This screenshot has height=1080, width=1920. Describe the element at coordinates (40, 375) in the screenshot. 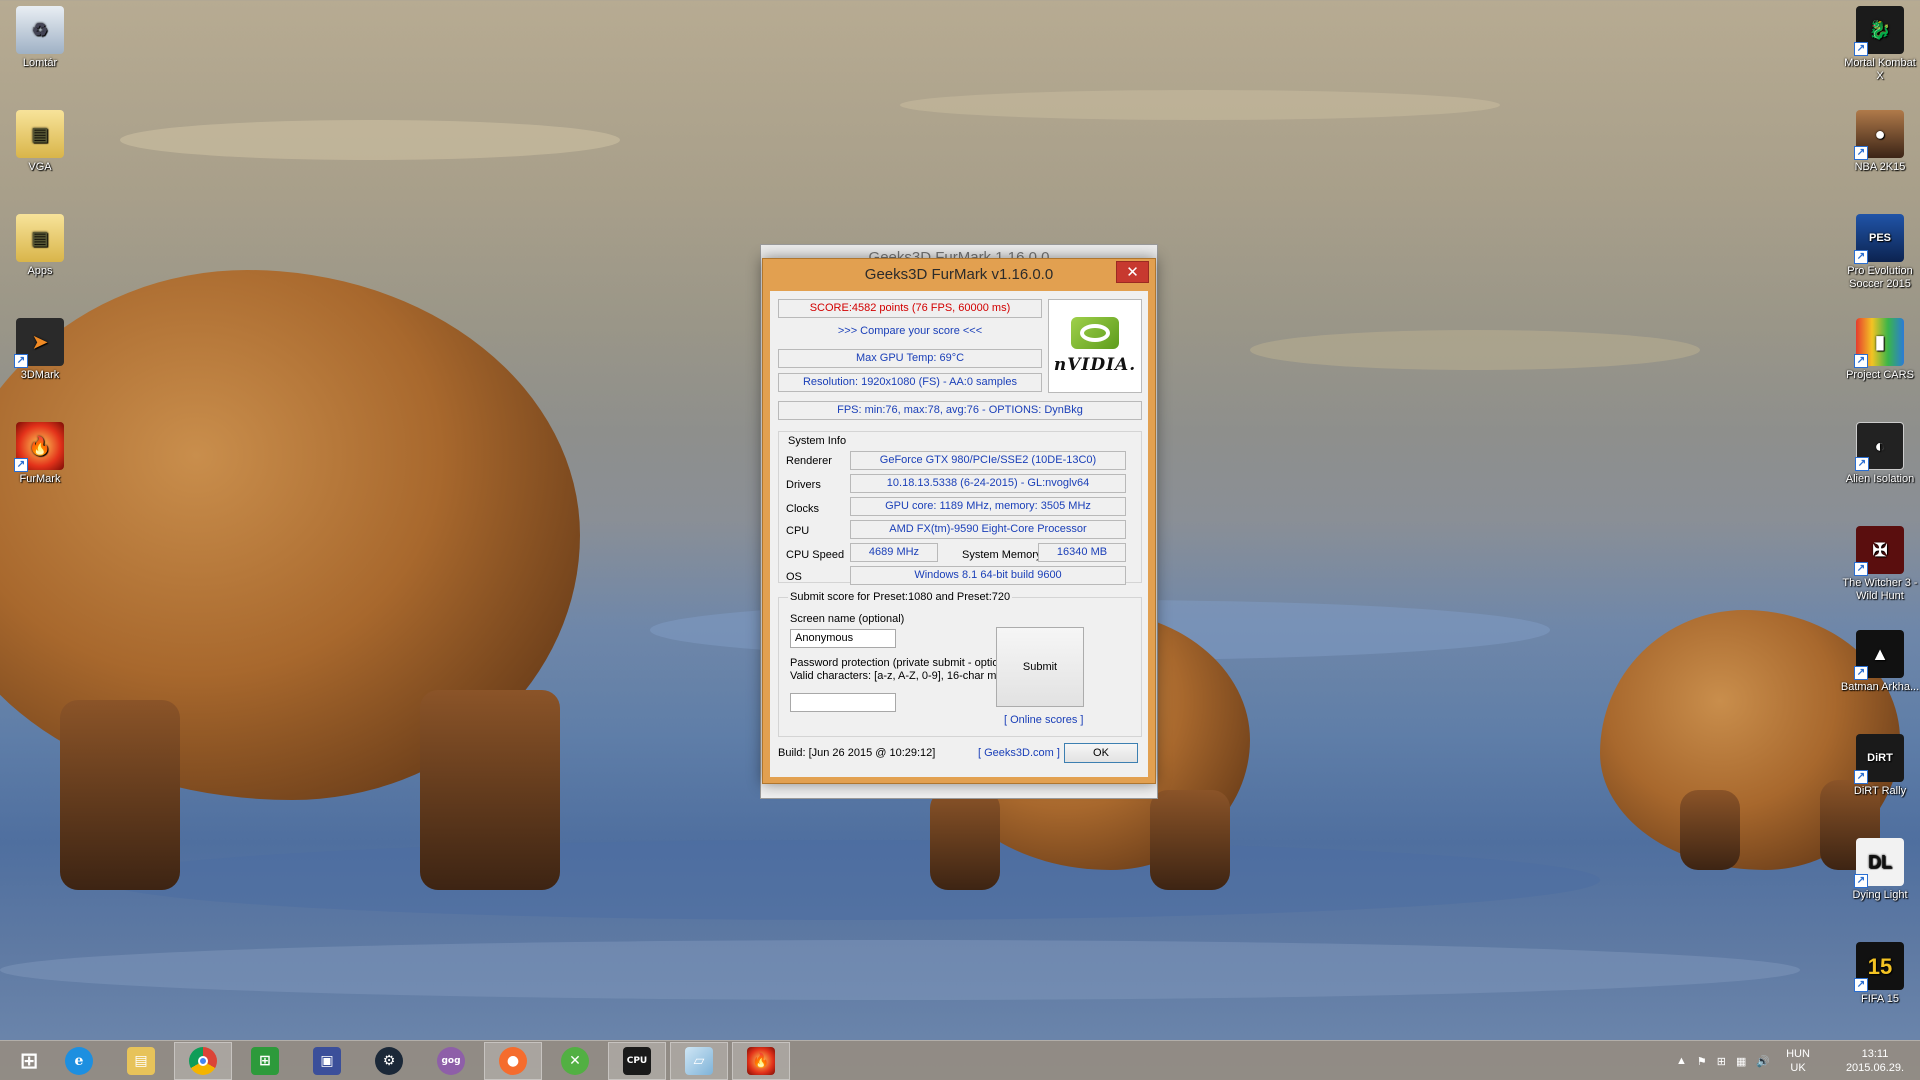

I see `desktop-icon-label: 3DMark` at that location.